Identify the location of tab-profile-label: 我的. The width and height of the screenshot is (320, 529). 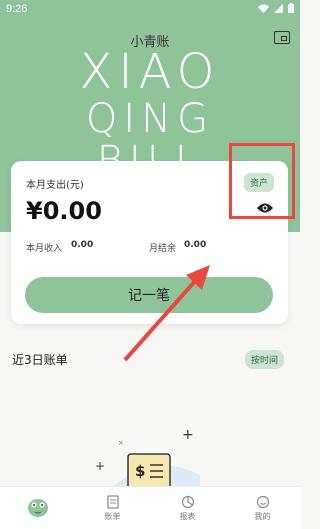
(262, 516).